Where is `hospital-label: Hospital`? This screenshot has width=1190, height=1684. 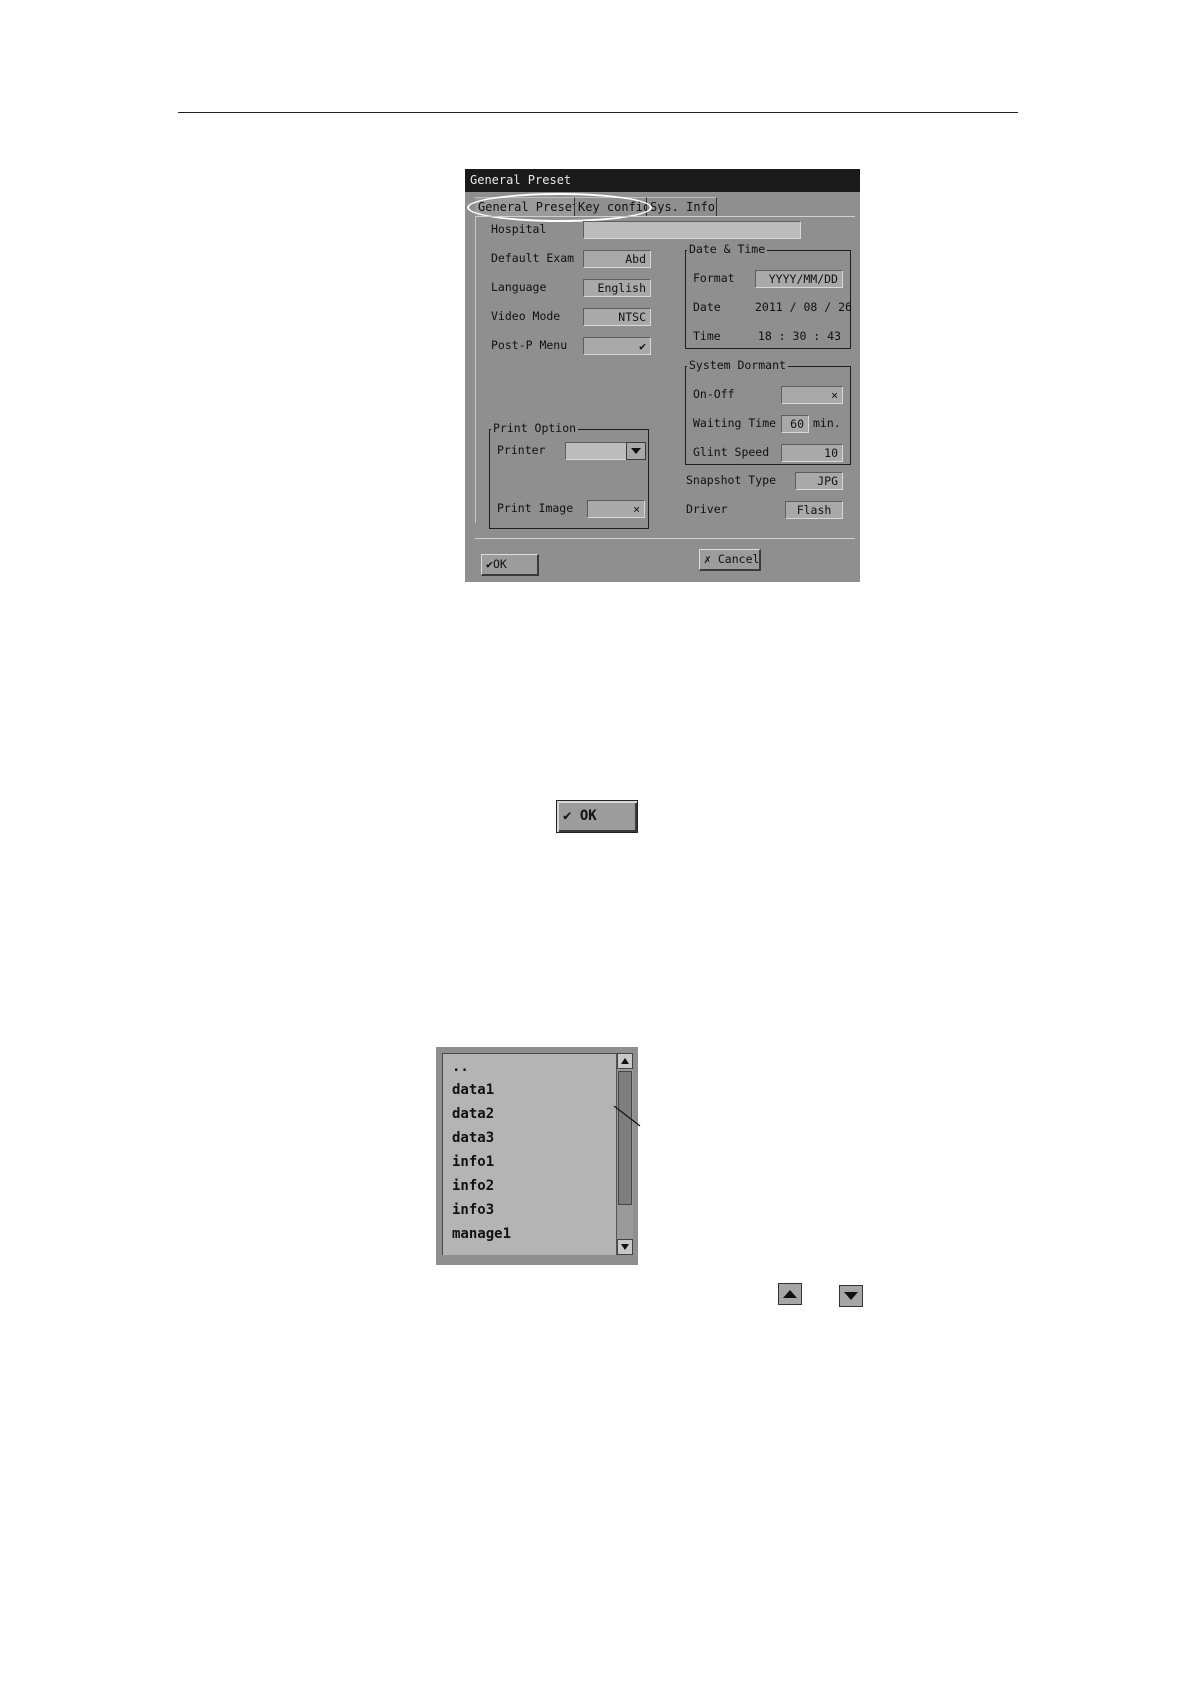
hospital-label: Hospital is located at coordinates (519, 229).